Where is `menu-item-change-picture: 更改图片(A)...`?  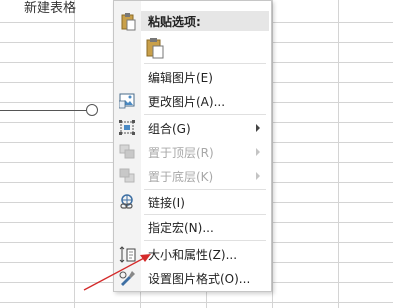
menu-item-change-picture: 更改图片(A)... is located at coordinates (191, 101).